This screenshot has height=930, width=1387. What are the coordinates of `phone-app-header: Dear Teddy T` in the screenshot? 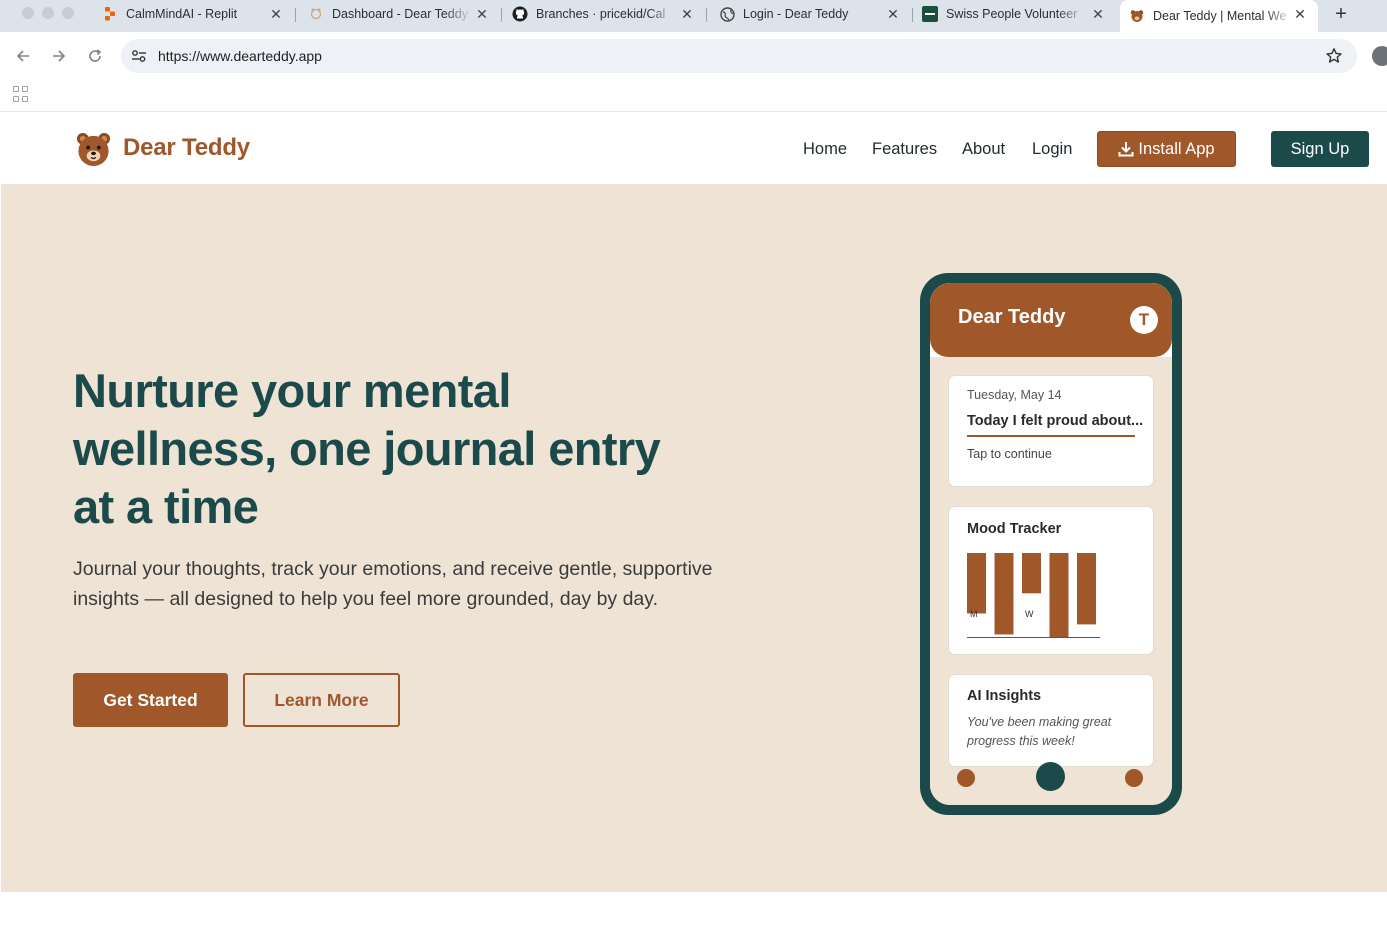 It's located at (1051, 320).